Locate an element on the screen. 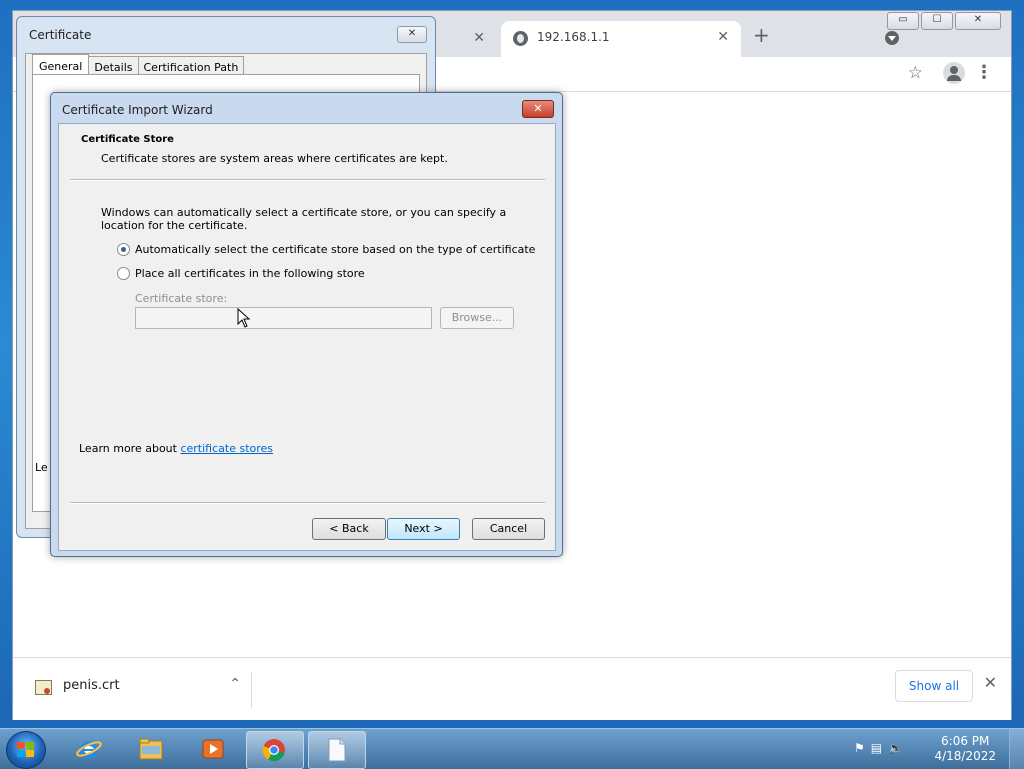 The image size is (1024, 769). window-controls: ▭ ☐ ✕ is located at coordinates (944, 21).